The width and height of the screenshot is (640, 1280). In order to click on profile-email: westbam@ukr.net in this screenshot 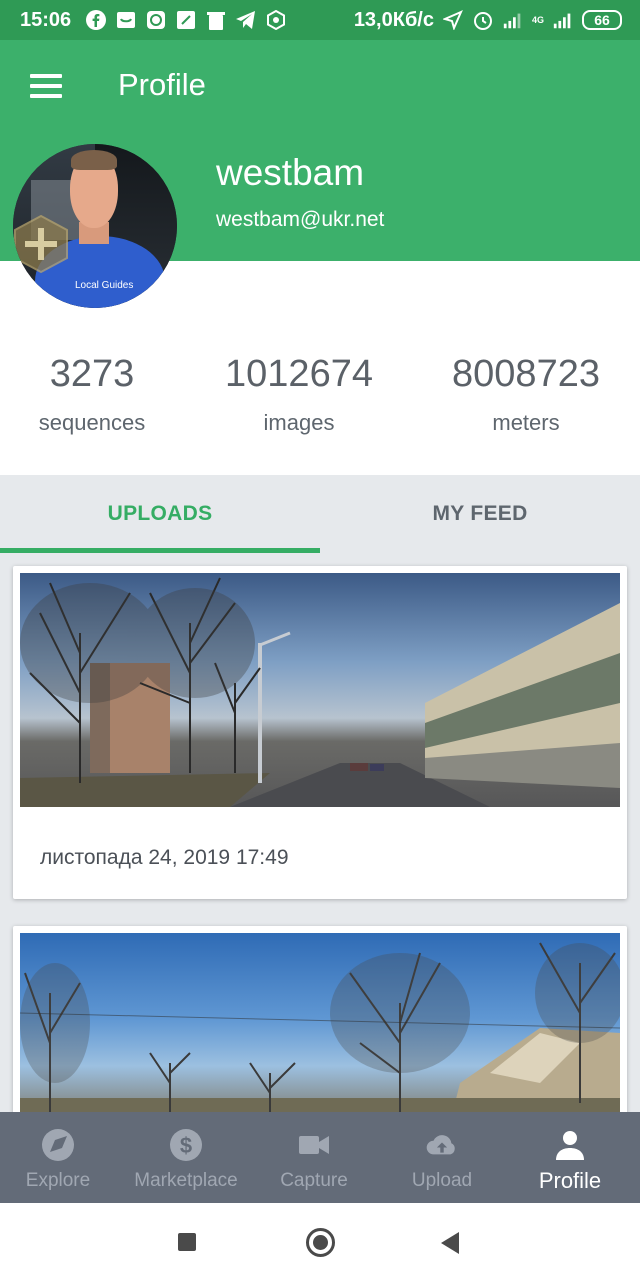, I will do `click(300, 219)`.